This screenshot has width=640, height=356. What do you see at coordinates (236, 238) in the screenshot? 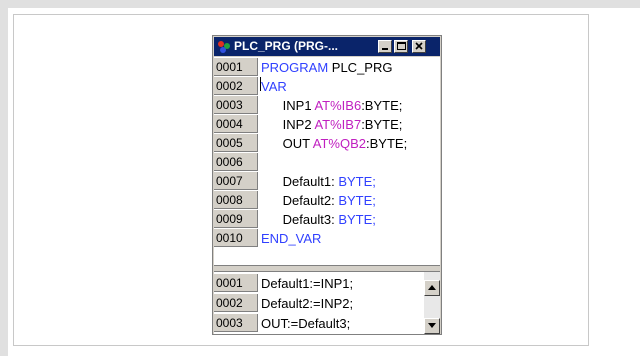
I see `line-number: 0010` at bounding box center [236, 238].